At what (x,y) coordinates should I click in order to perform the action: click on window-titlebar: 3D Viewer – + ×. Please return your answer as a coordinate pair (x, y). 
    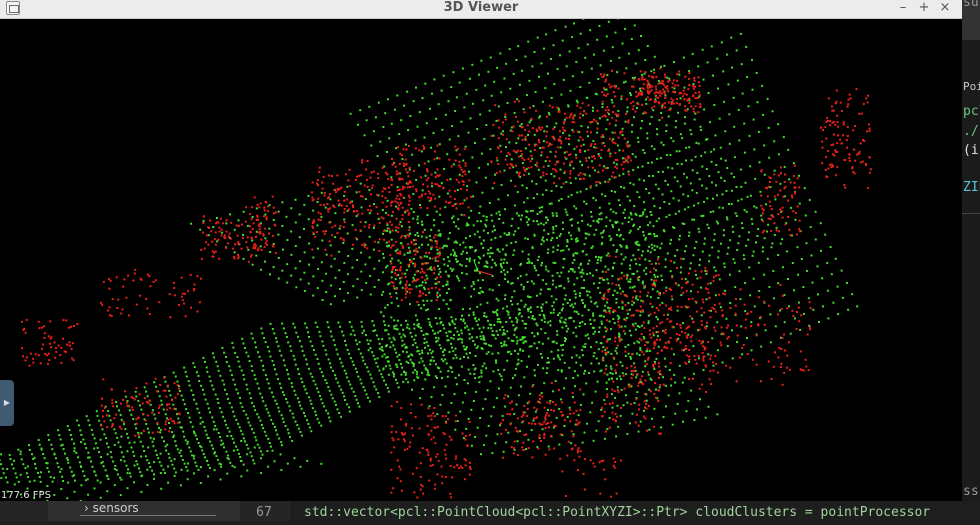
    Looking at the image, I should click on (481, 9).